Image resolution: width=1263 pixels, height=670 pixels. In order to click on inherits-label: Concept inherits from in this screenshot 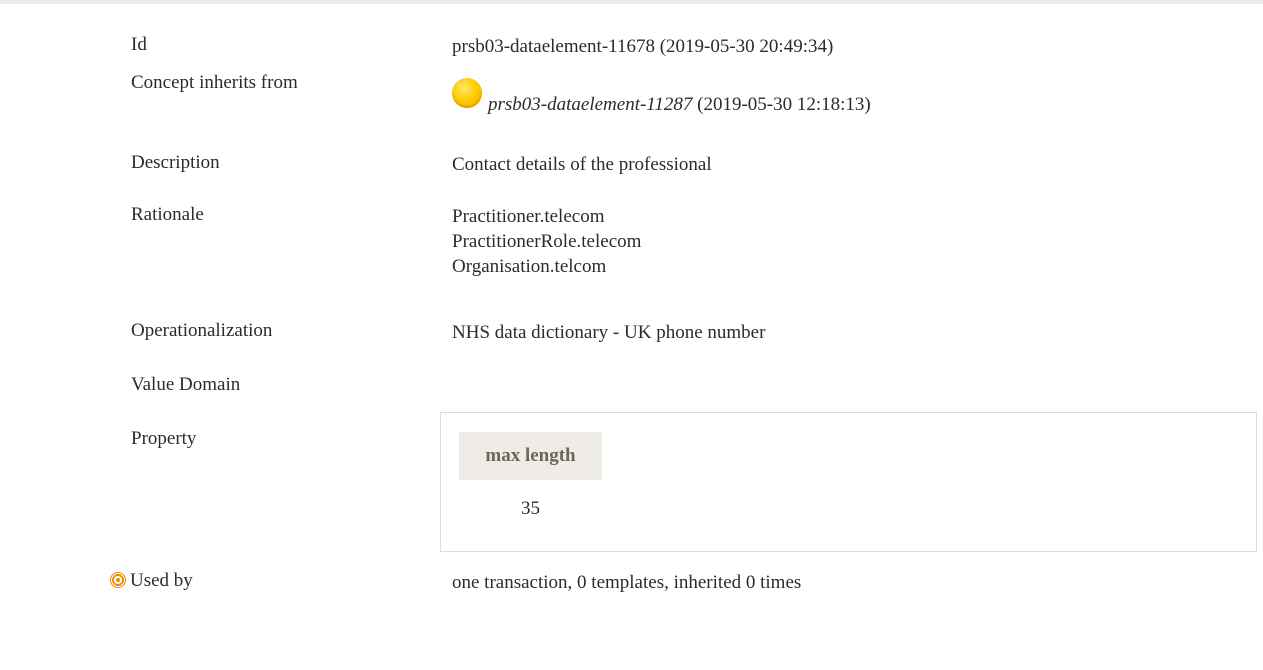, I will do `click(214, 82)`.